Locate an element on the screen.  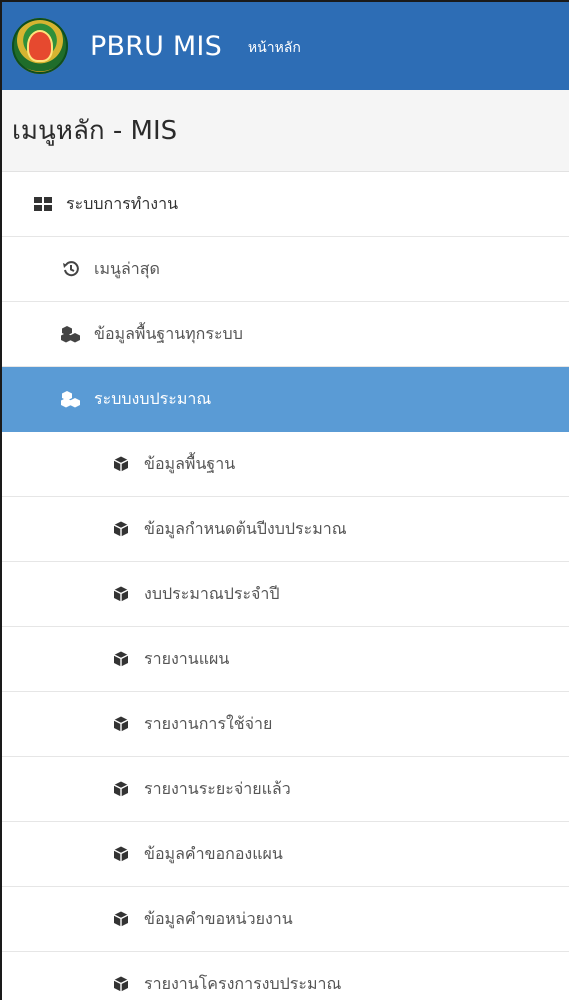
submenu-item-spending-report: รายงานการใช้จ่าย is located at coordinates (285, 724).